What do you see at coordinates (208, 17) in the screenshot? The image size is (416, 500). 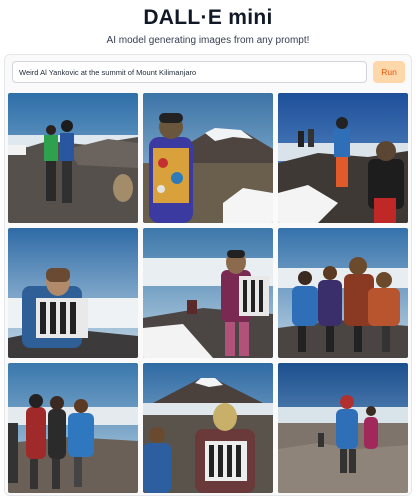 I see `app-title: DALL·E mini` at bounding box center [208, 17].